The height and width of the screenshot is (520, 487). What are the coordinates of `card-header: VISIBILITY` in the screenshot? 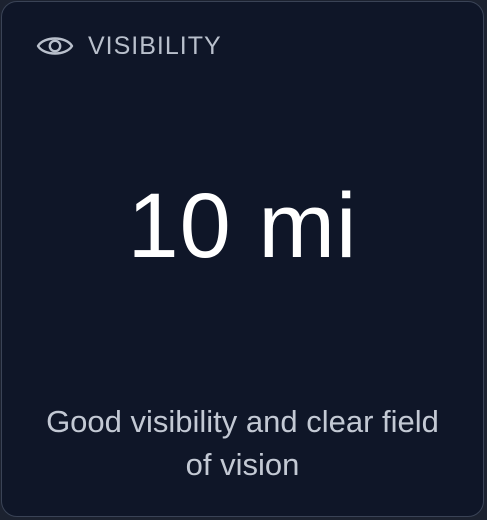 It's located at (129, 46).